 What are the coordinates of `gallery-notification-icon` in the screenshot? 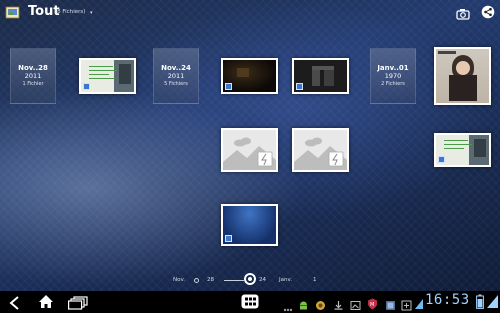 It's located at (390, 304).